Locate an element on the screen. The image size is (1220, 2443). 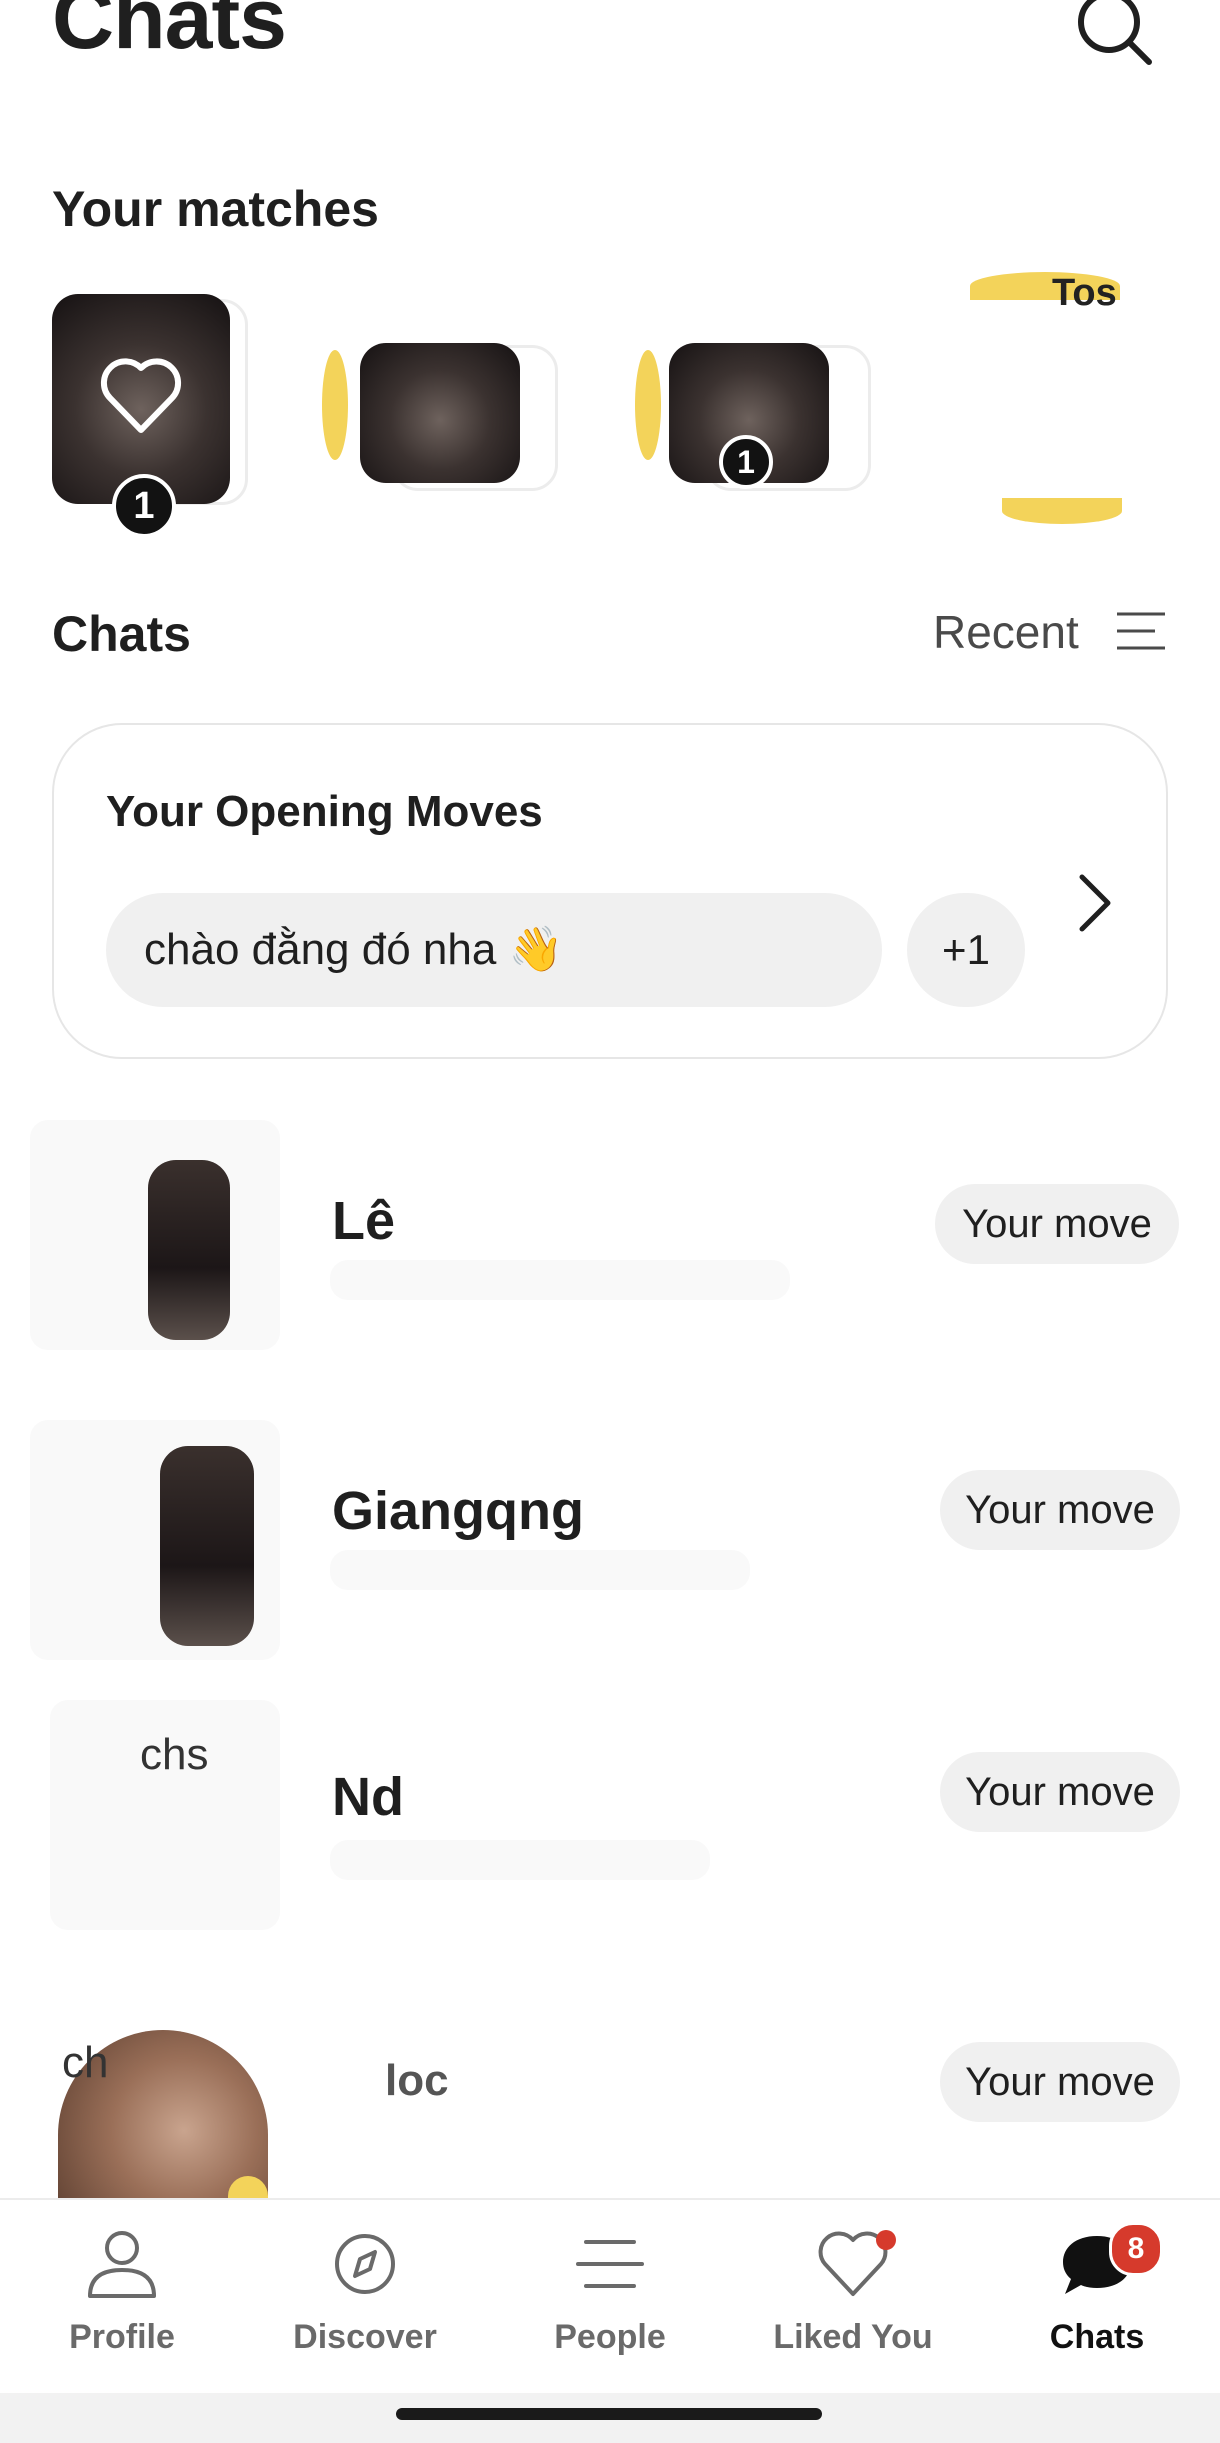
page-title: Chats is located at coordinates (169, 33).